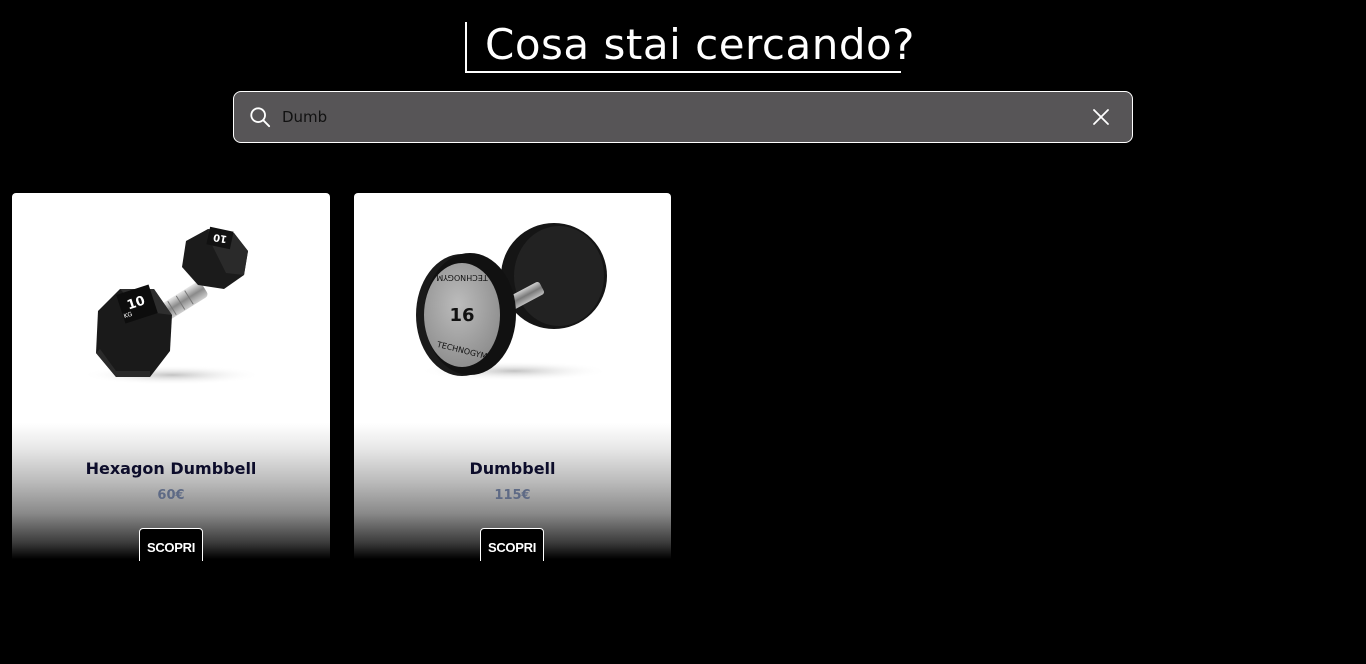  I want to click on page-title-frame: Cosa stai cercando?, so click(689, 46).